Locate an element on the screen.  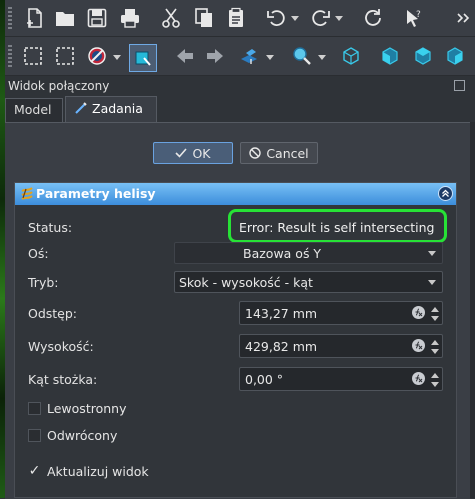
forward-arrow-icon is located at coordinates (215, 56).